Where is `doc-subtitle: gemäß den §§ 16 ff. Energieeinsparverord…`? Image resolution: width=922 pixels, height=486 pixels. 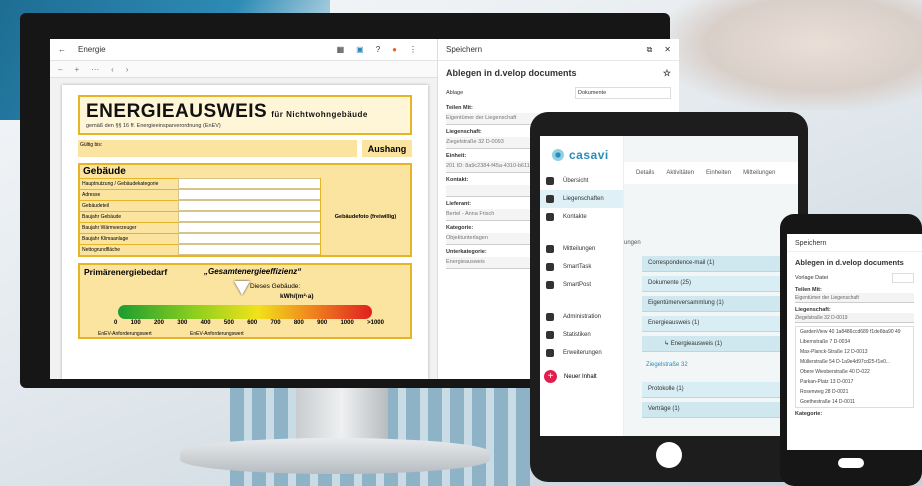 doc-subtitle: gemäß den §§ 16 ff. Energieeinsparverord… is located at coordinates (153, 126).